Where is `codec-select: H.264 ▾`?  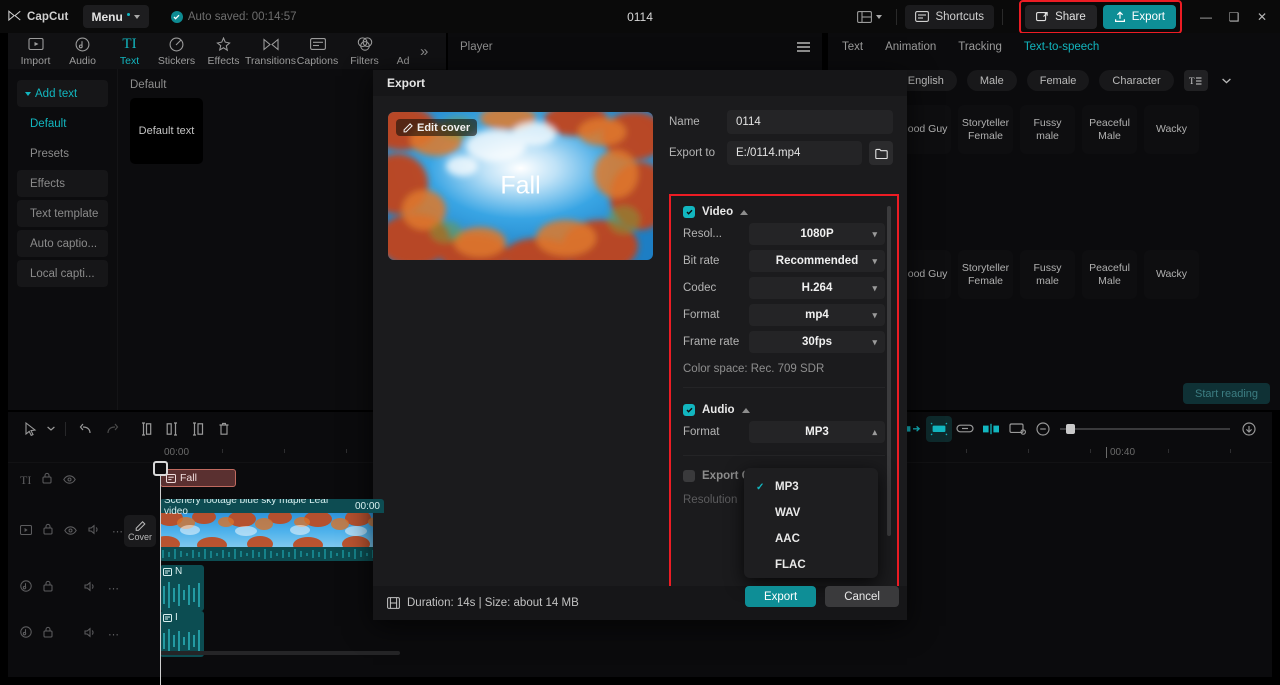
codec-select: H.264 ▾ is located at coordinates (817, 288).